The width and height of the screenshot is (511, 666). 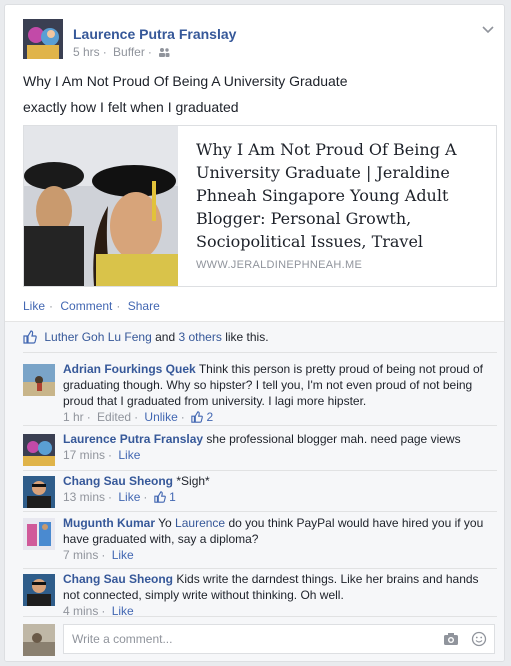 I want to click on share-button: Share, so click(x=144, y=306).